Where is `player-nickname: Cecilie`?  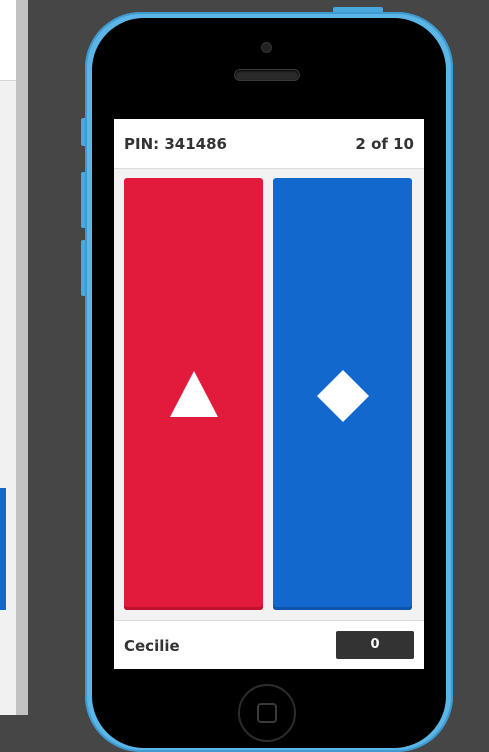 player-nickname: Cecilie is located at coordinates (152, 646).